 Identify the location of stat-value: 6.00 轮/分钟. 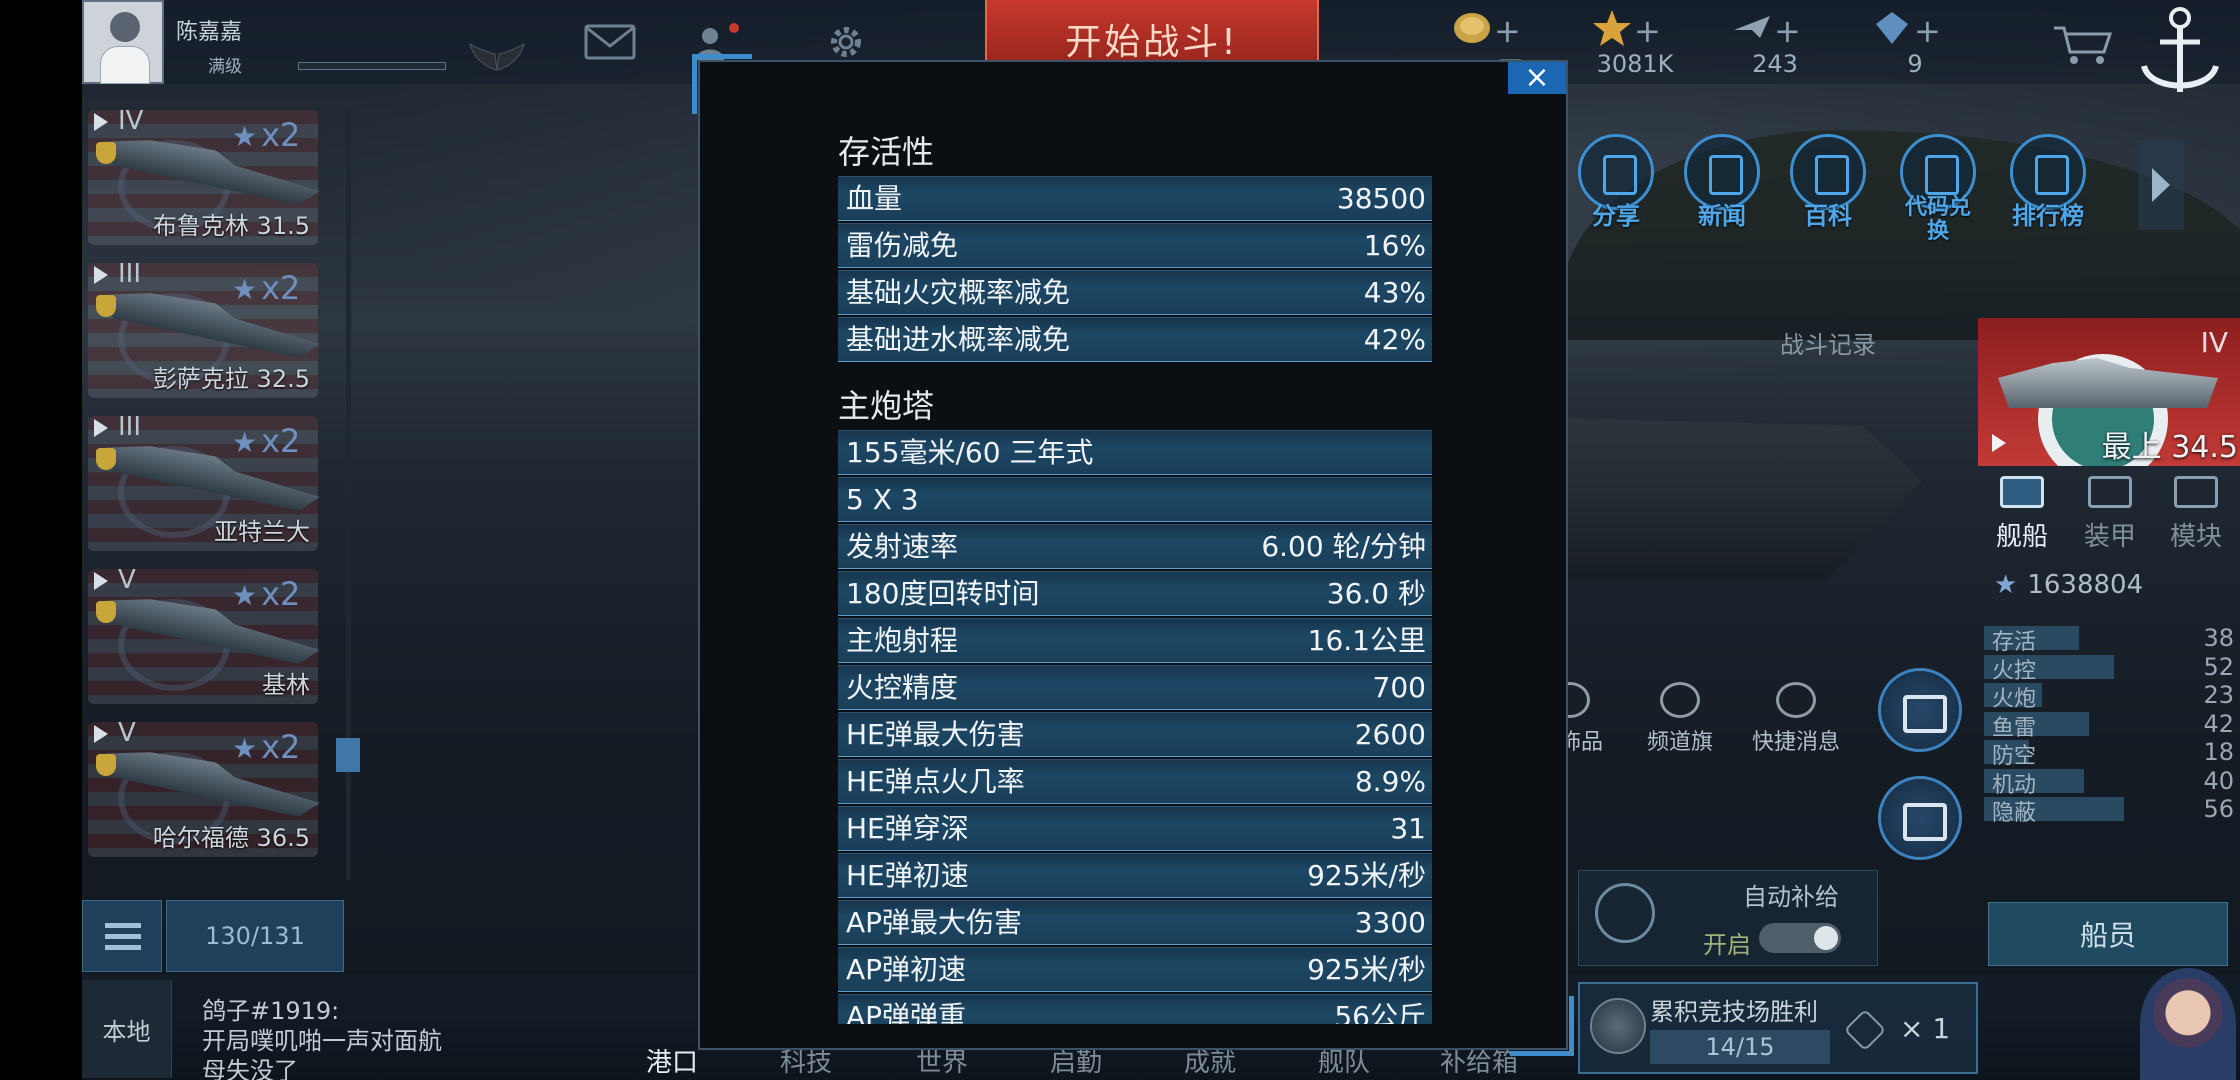
(1343, 546).